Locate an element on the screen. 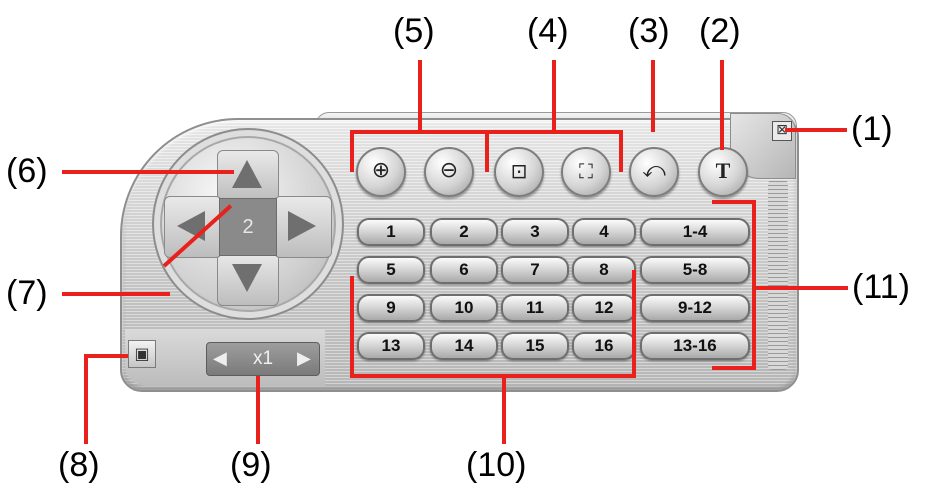 This screenshot has width=927, height=492. channel-button-3: 3 is located at coordinates (535, 232).